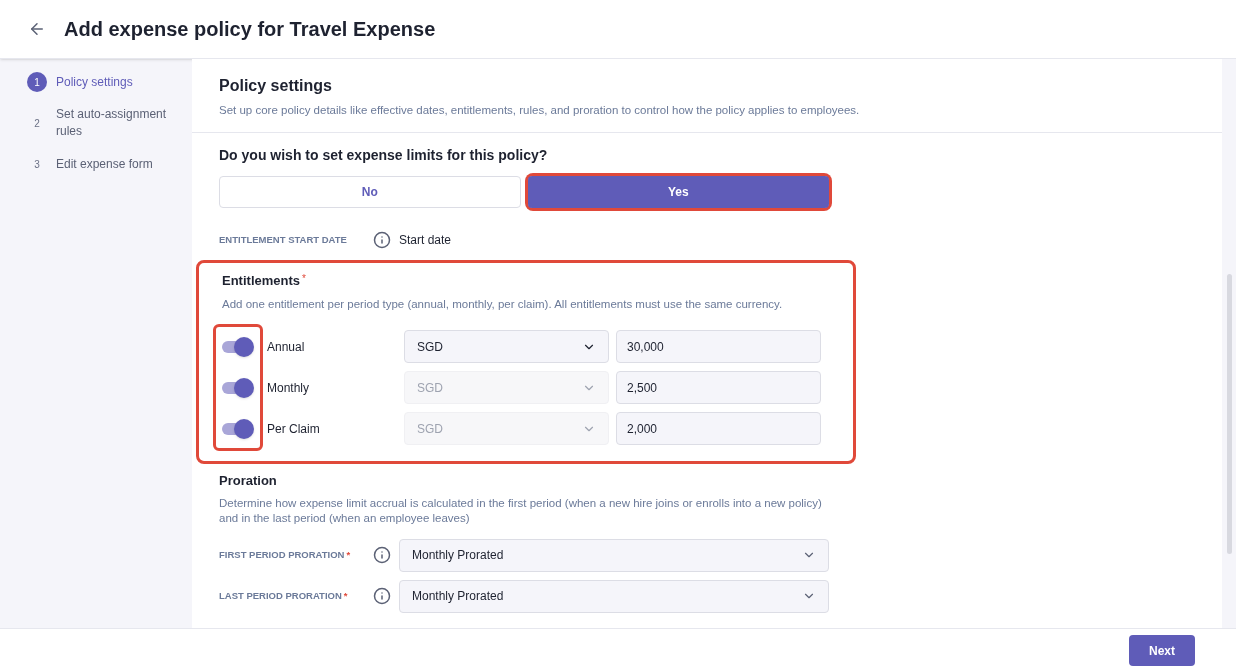 The image size is (1236, 672). What do you see at coordinates (718, 428) in the screenshot?
I see `amount-field: 2,000` at bounding box center [718, 428].